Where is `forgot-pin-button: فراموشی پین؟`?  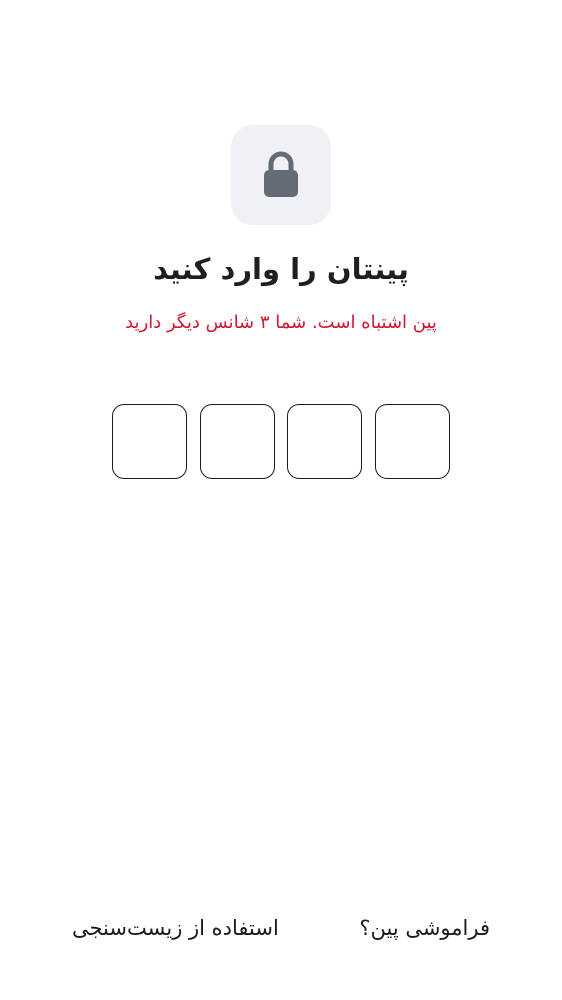
forgot-pin-button: فراموشی پین؟ is located at coordinates (424, 928).